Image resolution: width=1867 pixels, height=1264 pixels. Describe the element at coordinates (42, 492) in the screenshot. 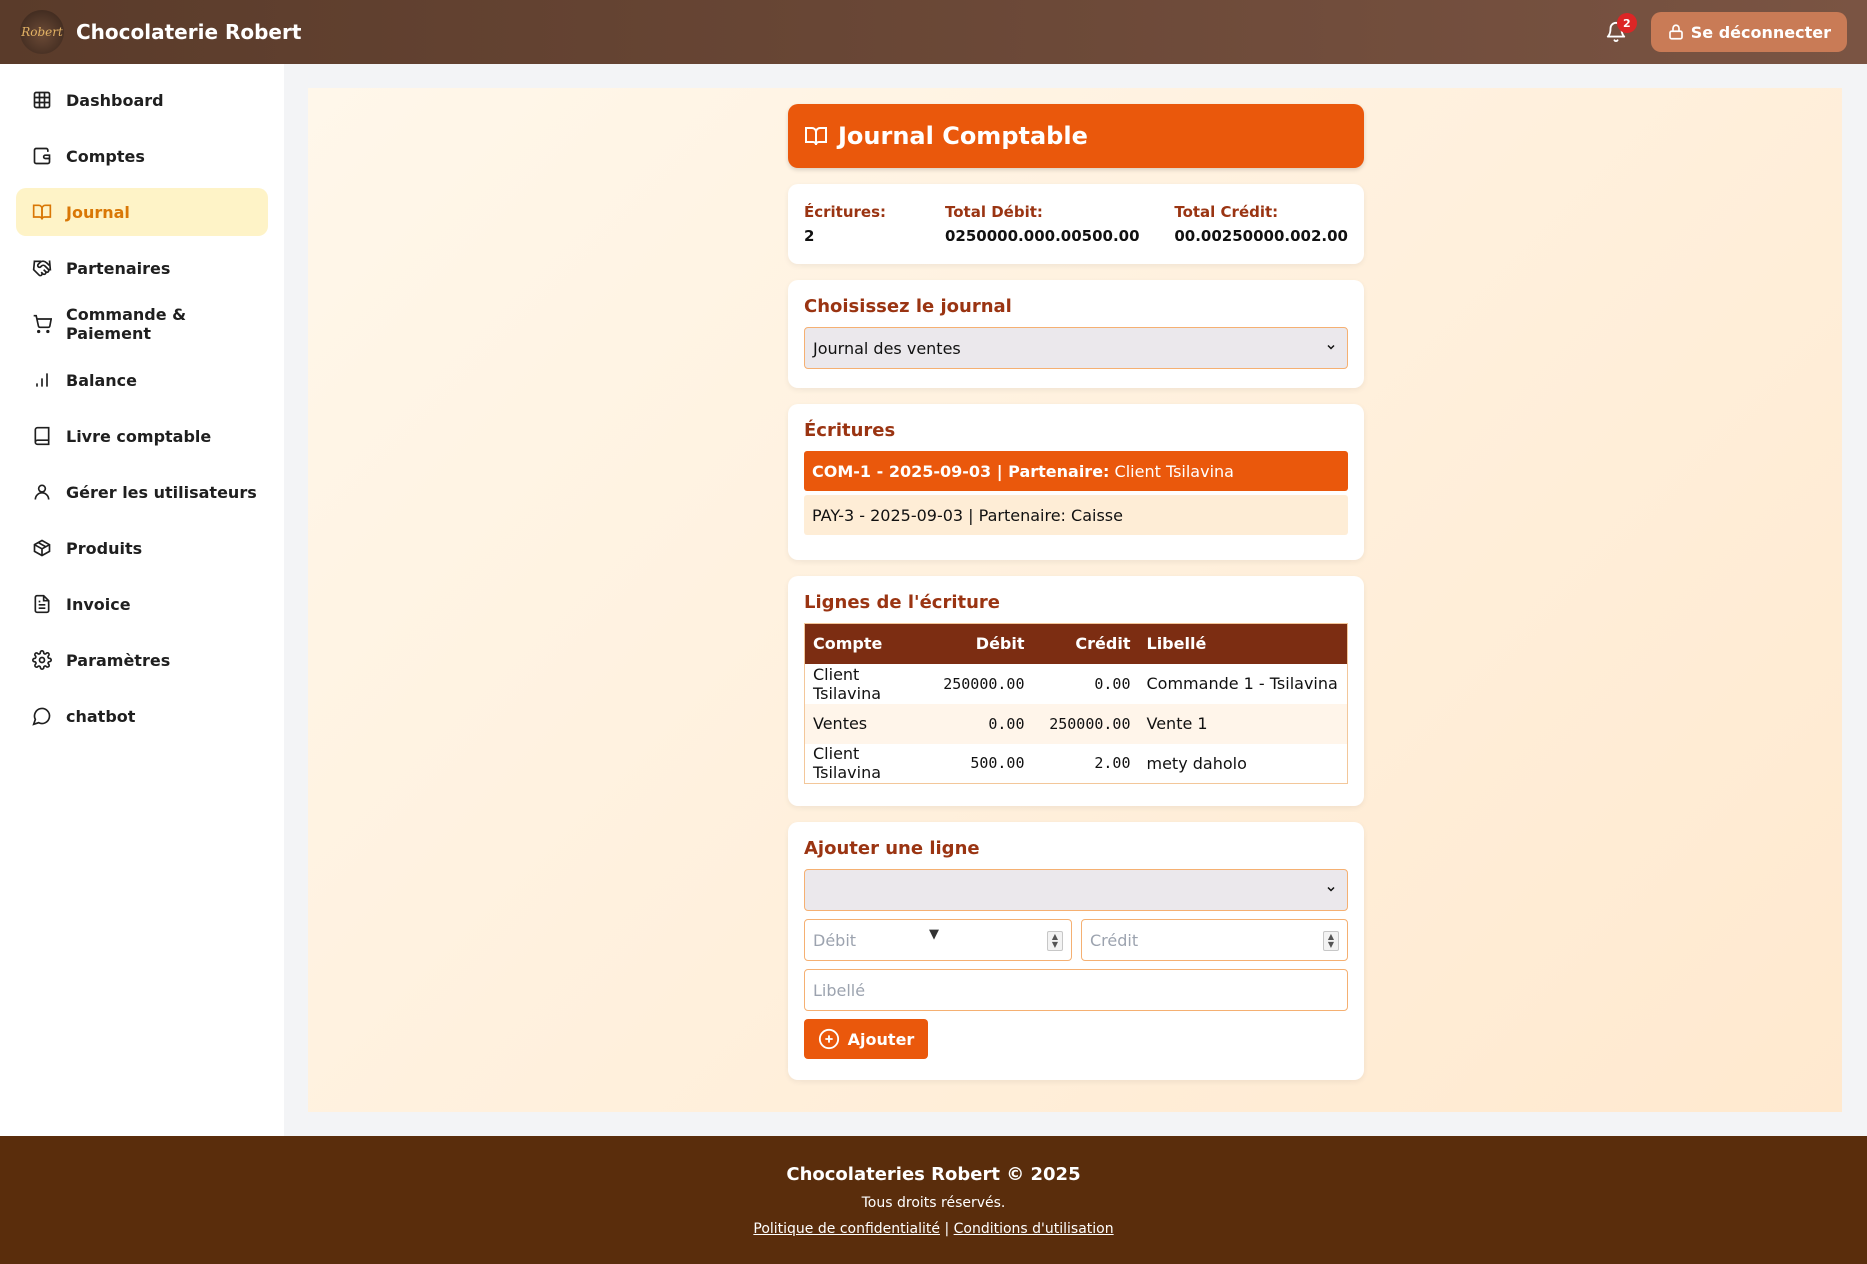

I see `user-icon` at that location.